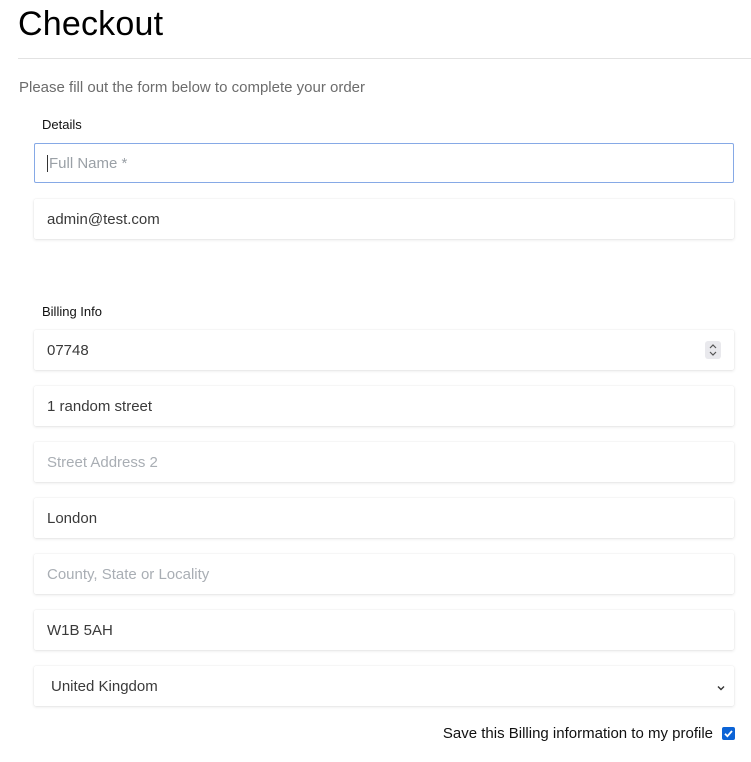 Image resolution: width=751 pixels, height=762 pixels. What do you see at coordinates (100, 406) in the screenshot?
I see `street-address-1-value: 1 random street` at bounding box center [100, 406].